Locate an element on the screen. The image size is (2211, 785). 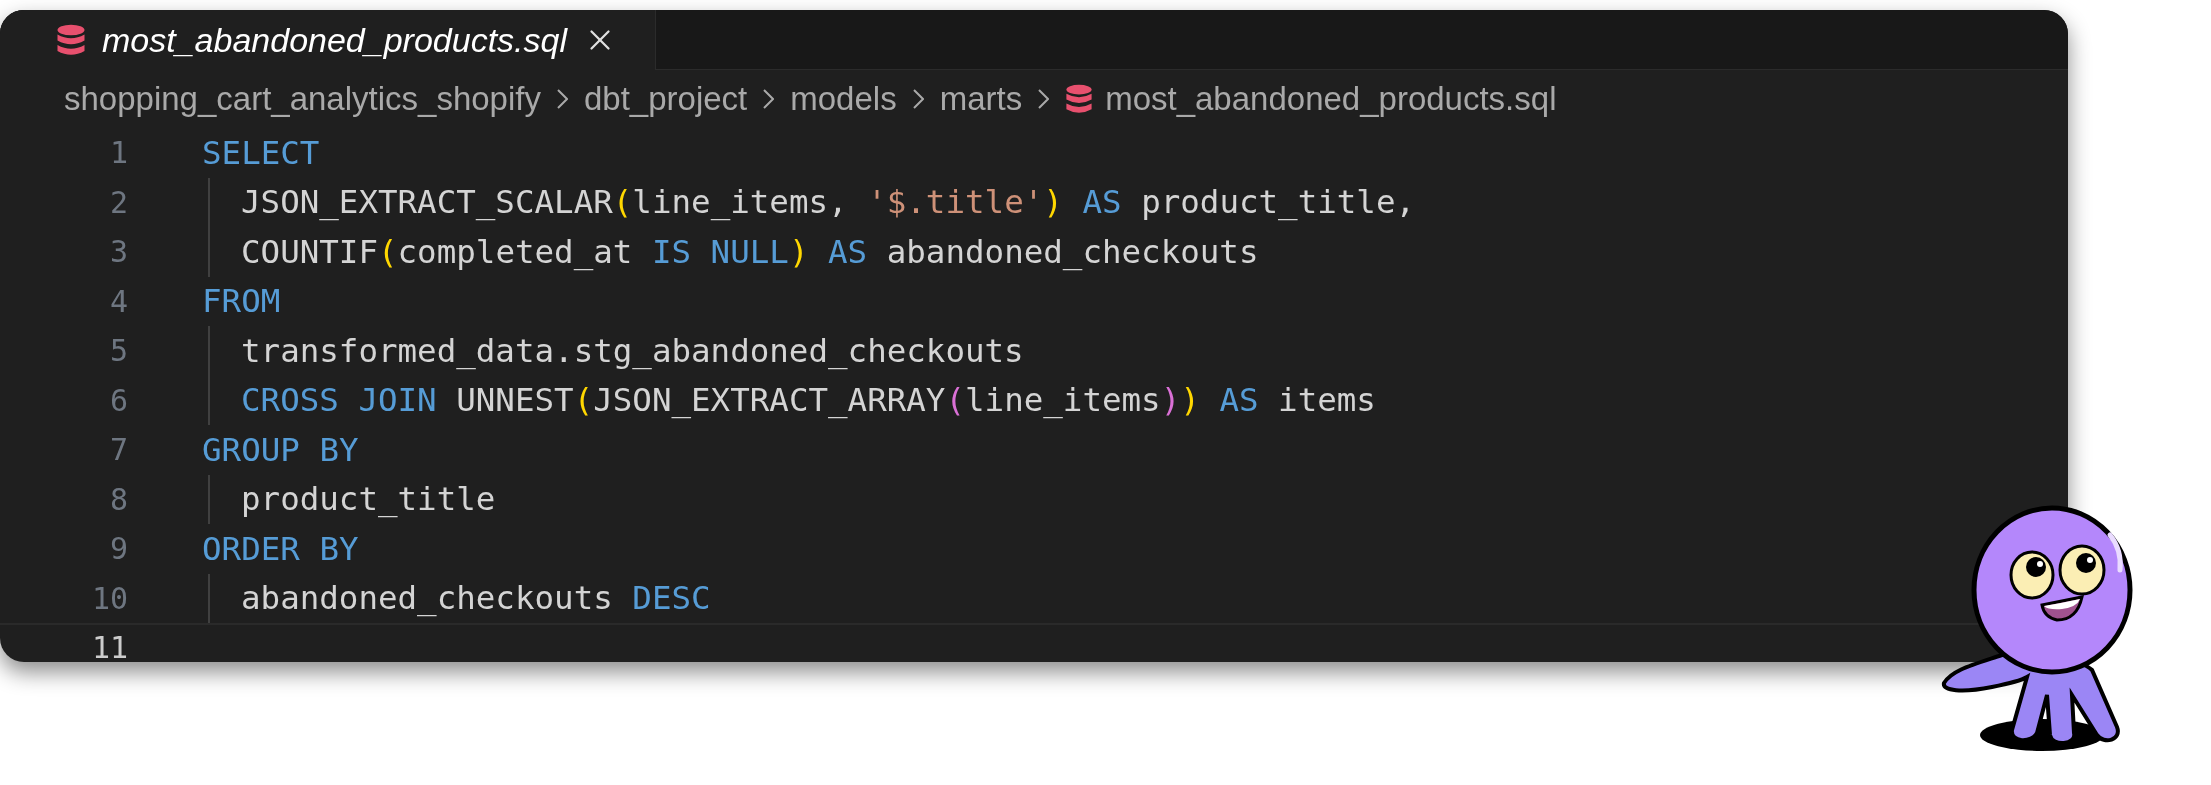
line-number: 1 is located at coordinates (118, 153).